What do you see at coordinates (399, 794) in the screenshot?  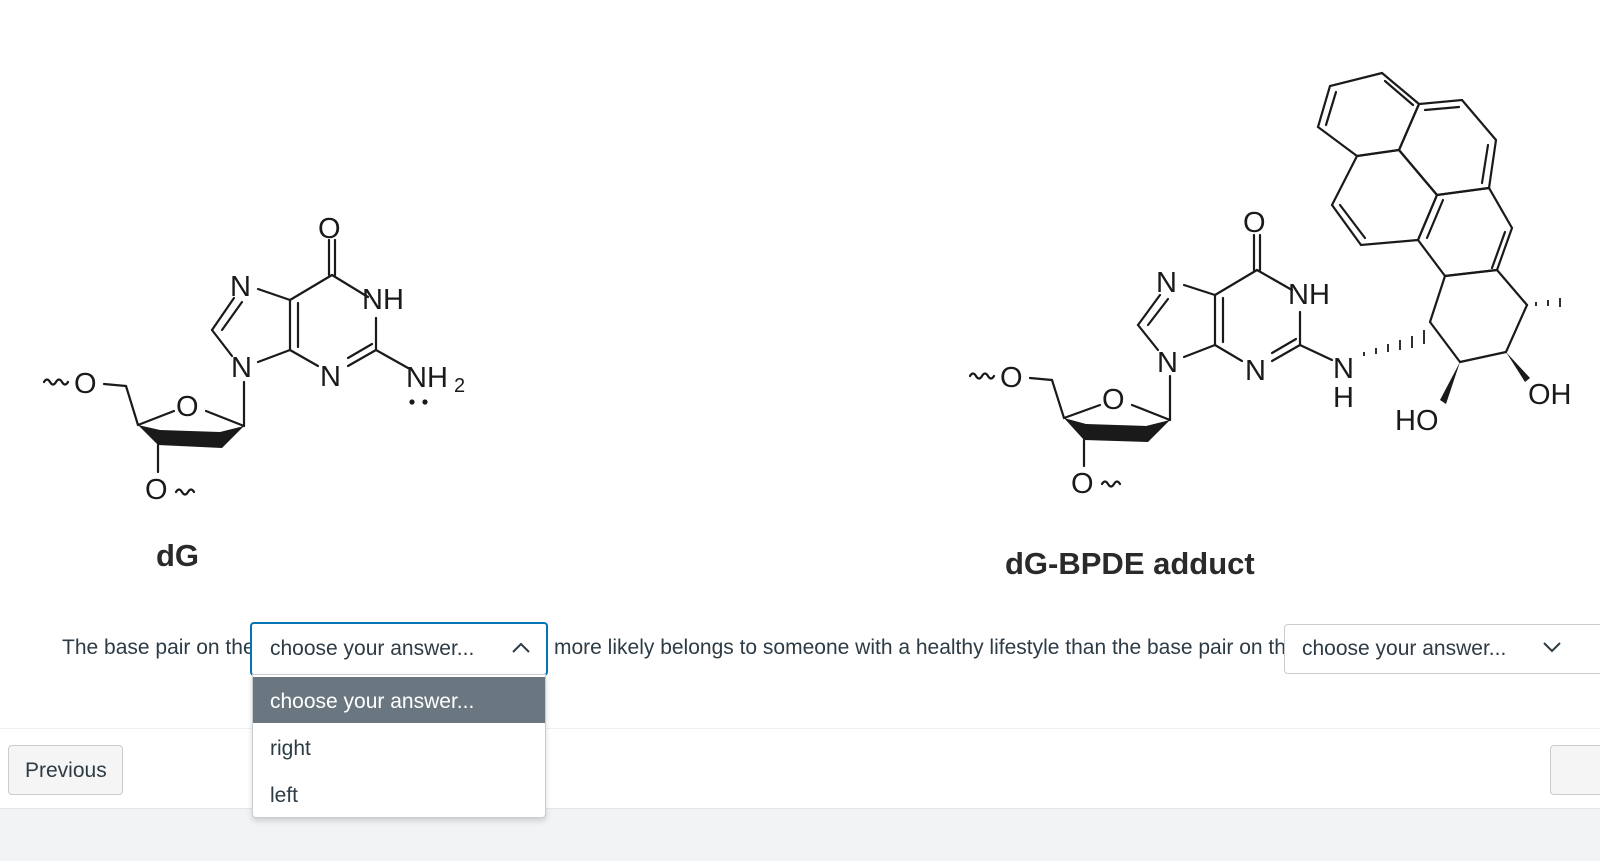 I see `option-left: left` at bounding box center [399, 794].